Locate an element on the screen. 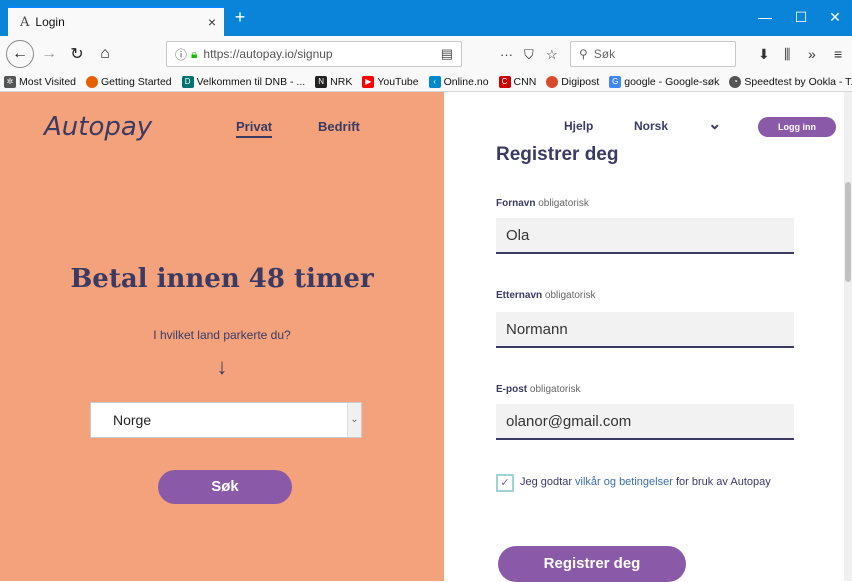 Image resolution: width=852 pixels, height=582 pixels. bookmark-item: Getting Started is located at coordinates (129, 81).